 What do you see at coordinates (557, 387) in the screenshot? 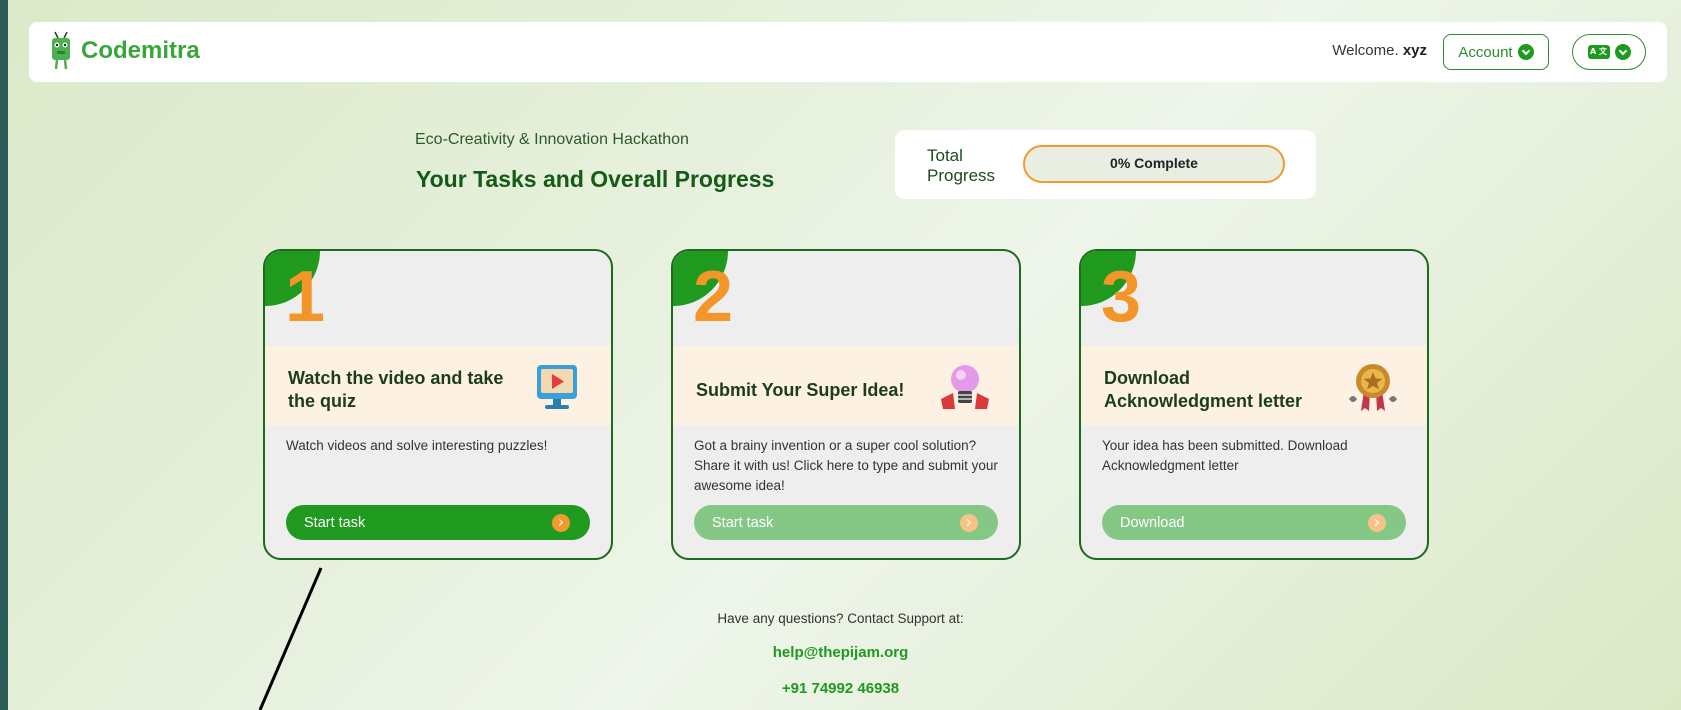
I see `video-monitor-icon` at bounding box center [557, 387].